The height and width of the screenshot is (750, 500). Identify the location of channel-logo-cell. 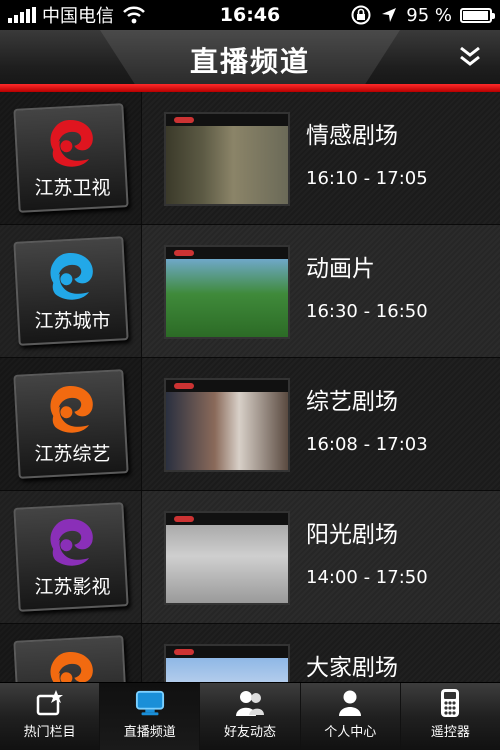
(71, 653).